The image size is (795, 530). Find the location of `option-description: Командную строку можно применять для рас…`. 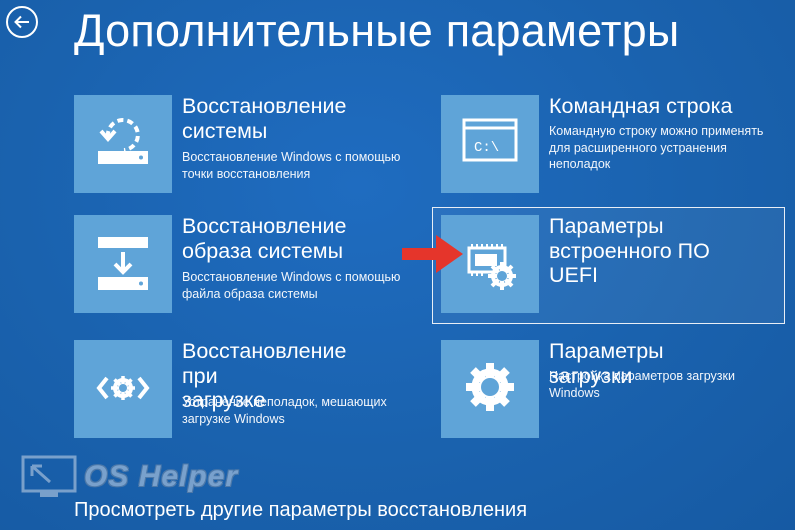

option-description: Командную строку можно применять для рас… is located at coordinates (656, 147).